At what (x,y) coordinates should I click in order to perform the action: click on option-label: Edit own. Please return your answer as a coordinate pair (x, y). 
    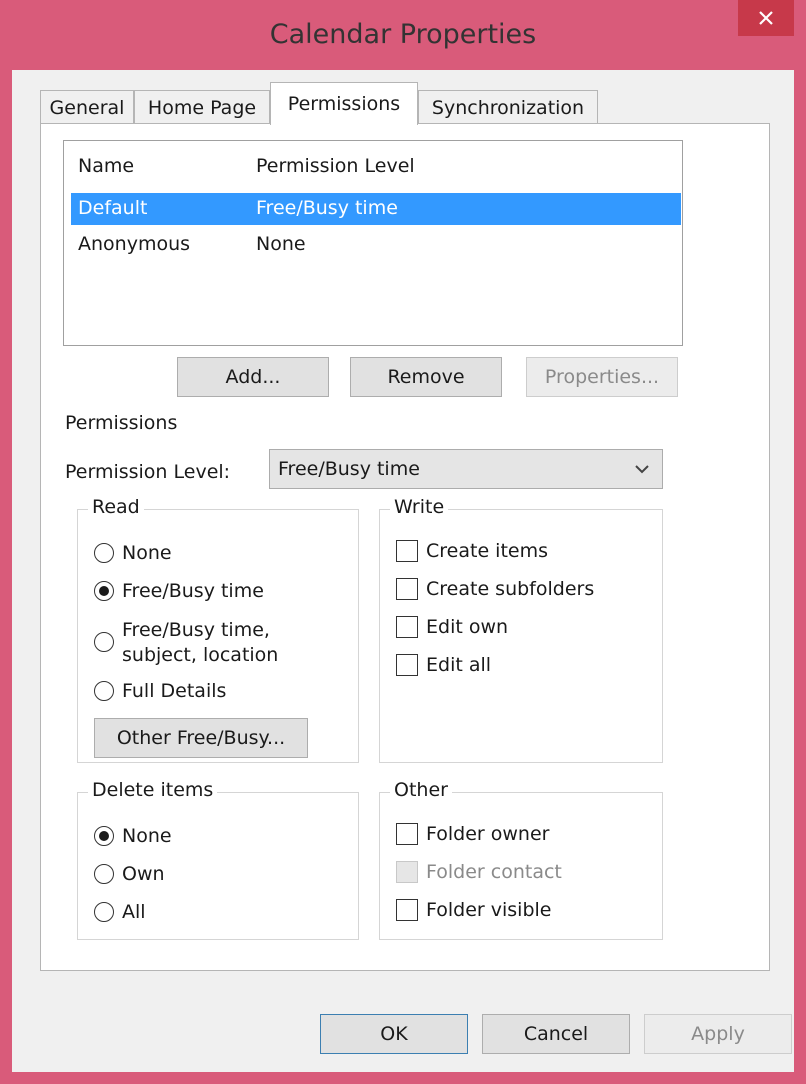
    Looking at the image, I should click on (467, 627).